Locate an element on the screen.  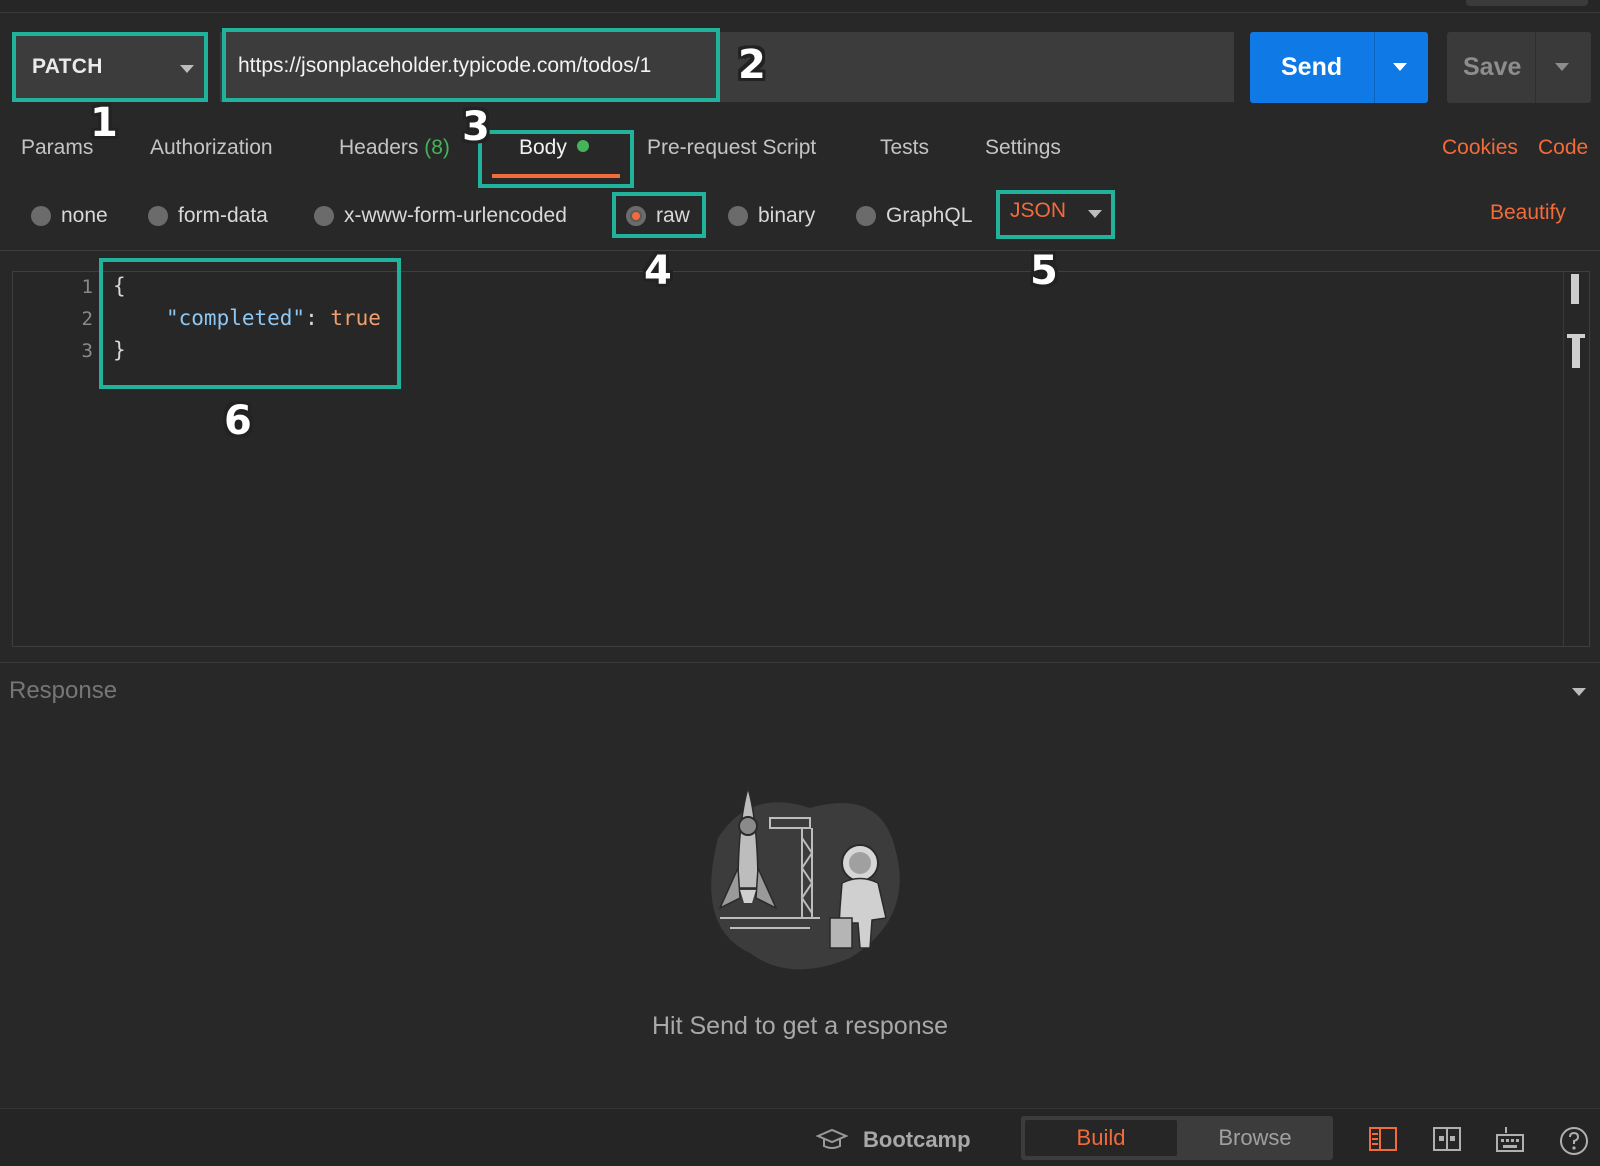
radio-binary: binary is located at coordinates (771, 216).